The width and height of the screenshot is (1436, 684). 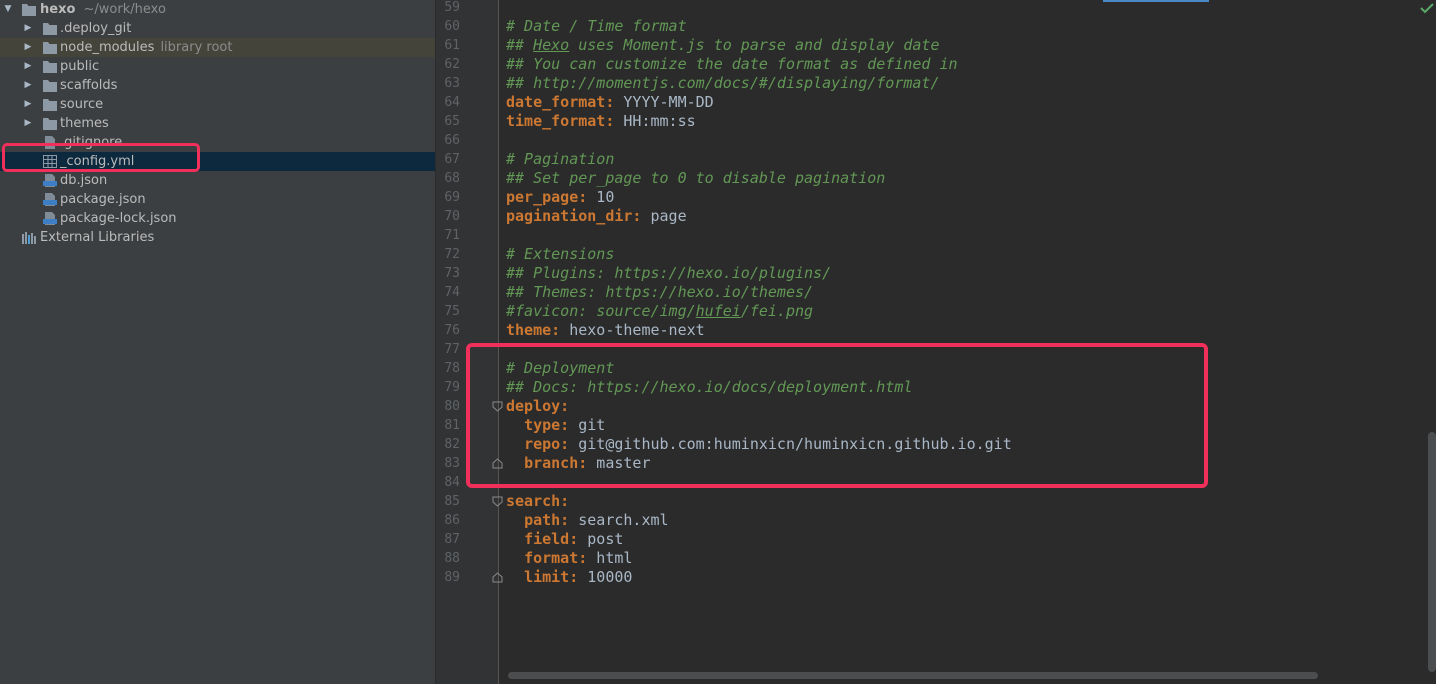 What do you see at coordinates (777, 311) in the screenshot?
I see `code-comment: /fei.png` at bounding box center [777, 311].